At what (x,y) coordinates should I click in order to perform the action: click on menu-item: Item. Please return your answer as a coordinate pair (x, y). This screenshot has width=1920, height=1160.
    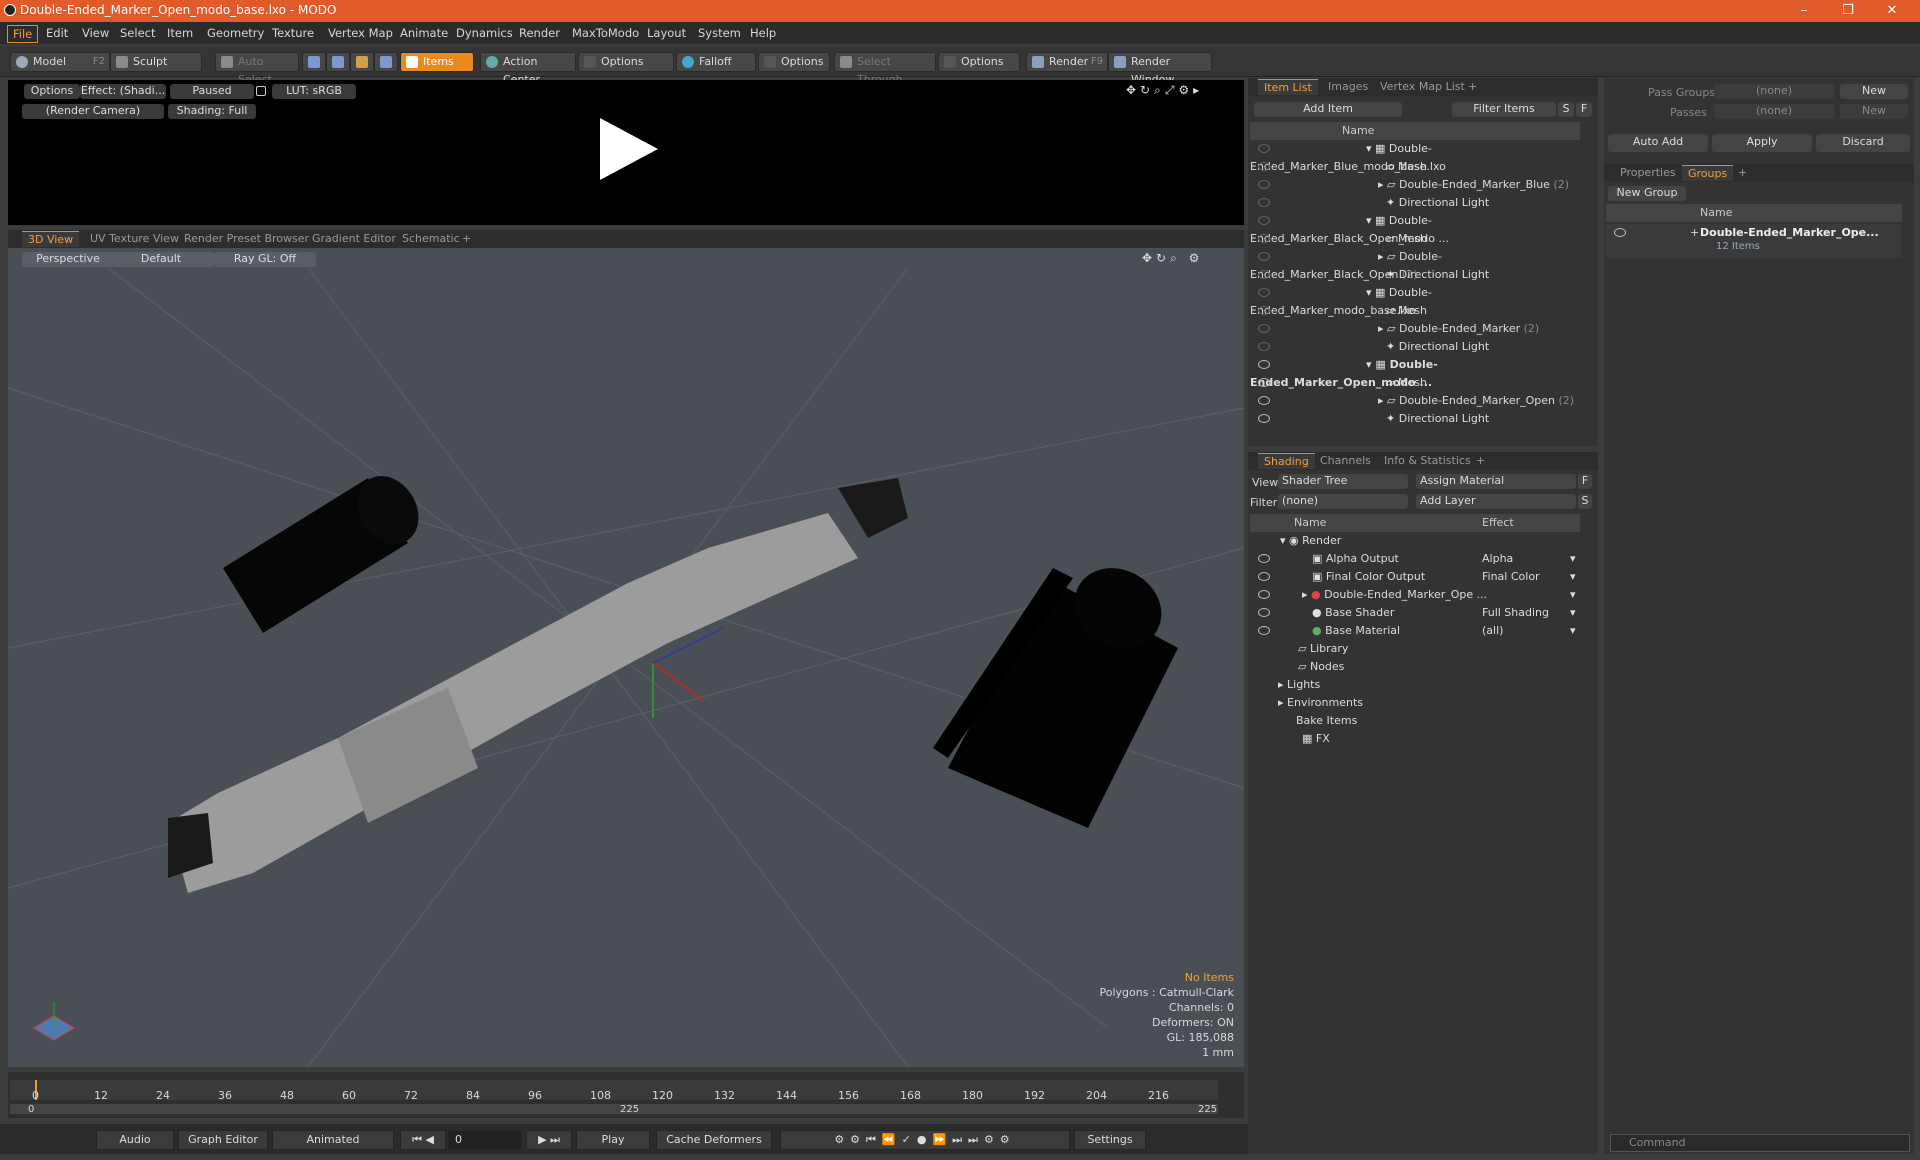
    Looking at the image, I should click on (180, 33).